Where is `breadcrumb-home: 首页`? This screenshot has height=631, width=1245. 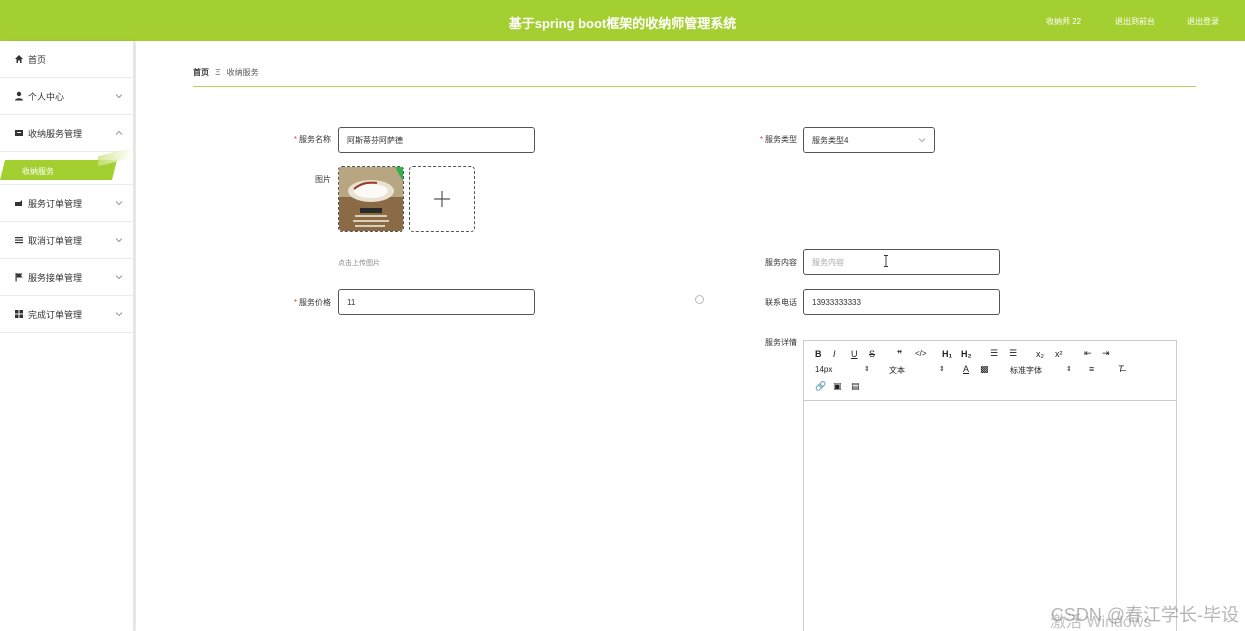
breadcrumb-home: 首页 is located at coordinates (201, 72).